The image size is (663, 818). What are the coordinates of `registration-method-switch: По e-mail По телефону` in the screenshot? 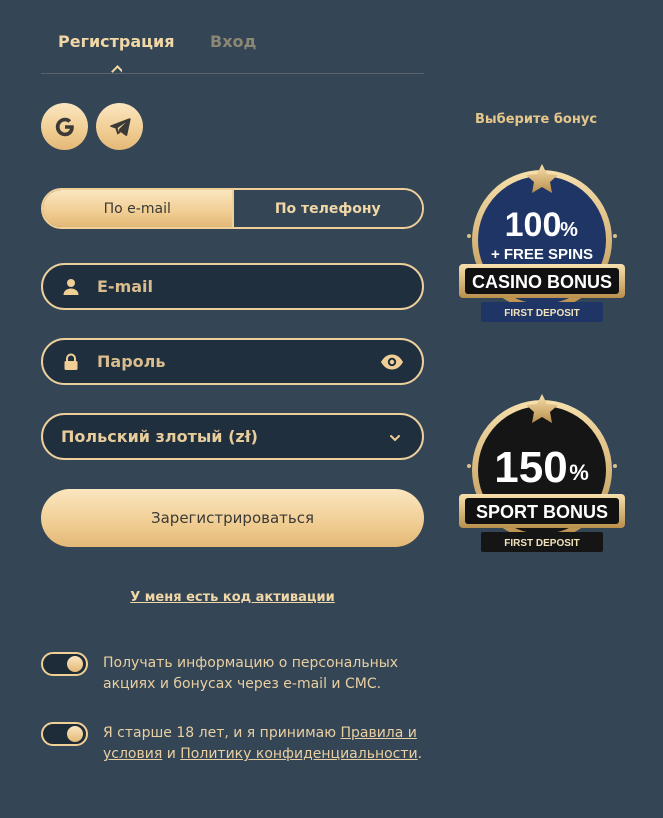 It's located at (232, 208).